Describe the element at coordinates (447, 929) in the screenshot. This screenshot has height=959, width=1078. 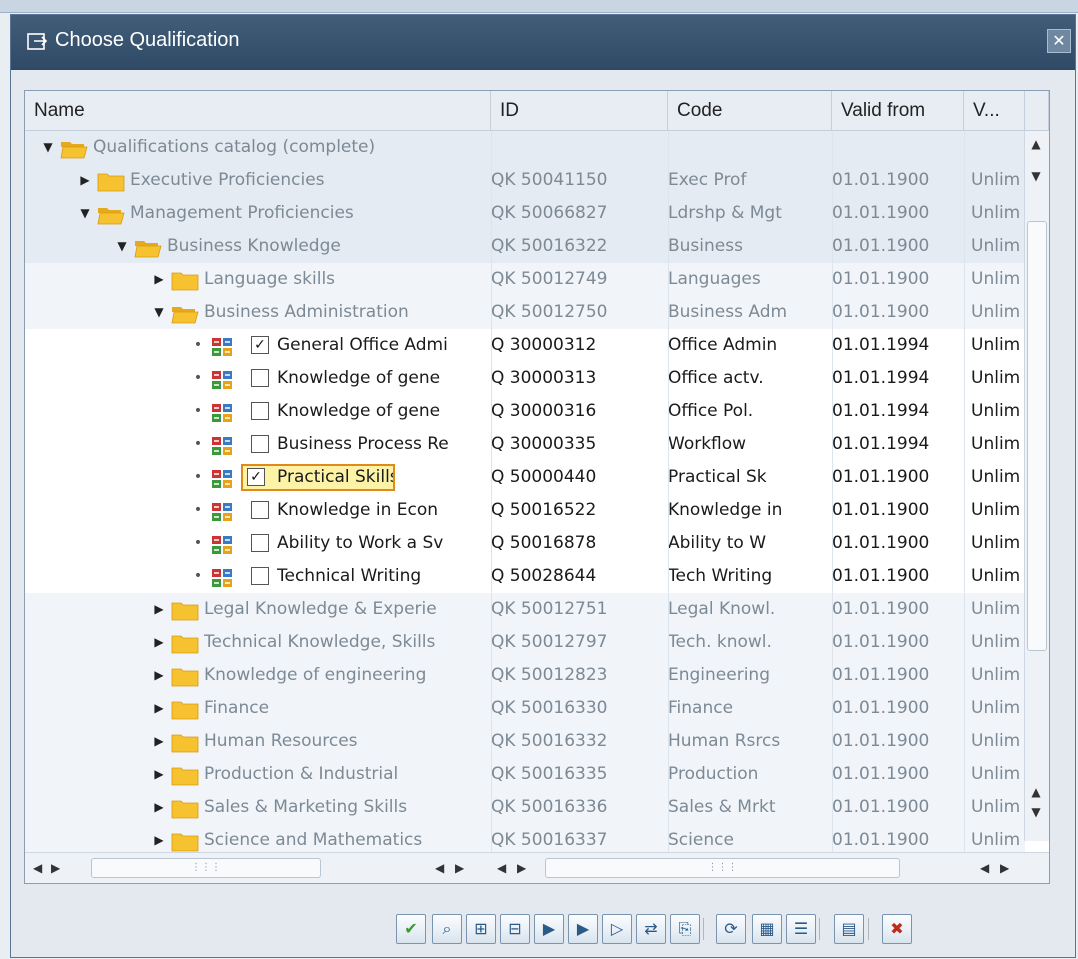
I see `find-button: ⌕` at that location.